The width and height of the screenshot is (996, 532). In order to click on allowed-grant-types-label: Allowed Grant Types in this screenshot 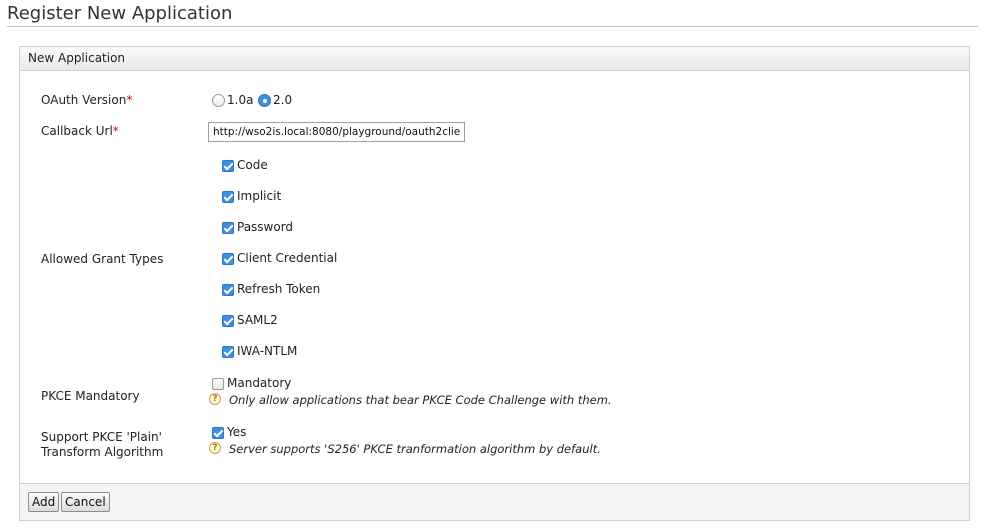, I will do `click(102, 259)`.